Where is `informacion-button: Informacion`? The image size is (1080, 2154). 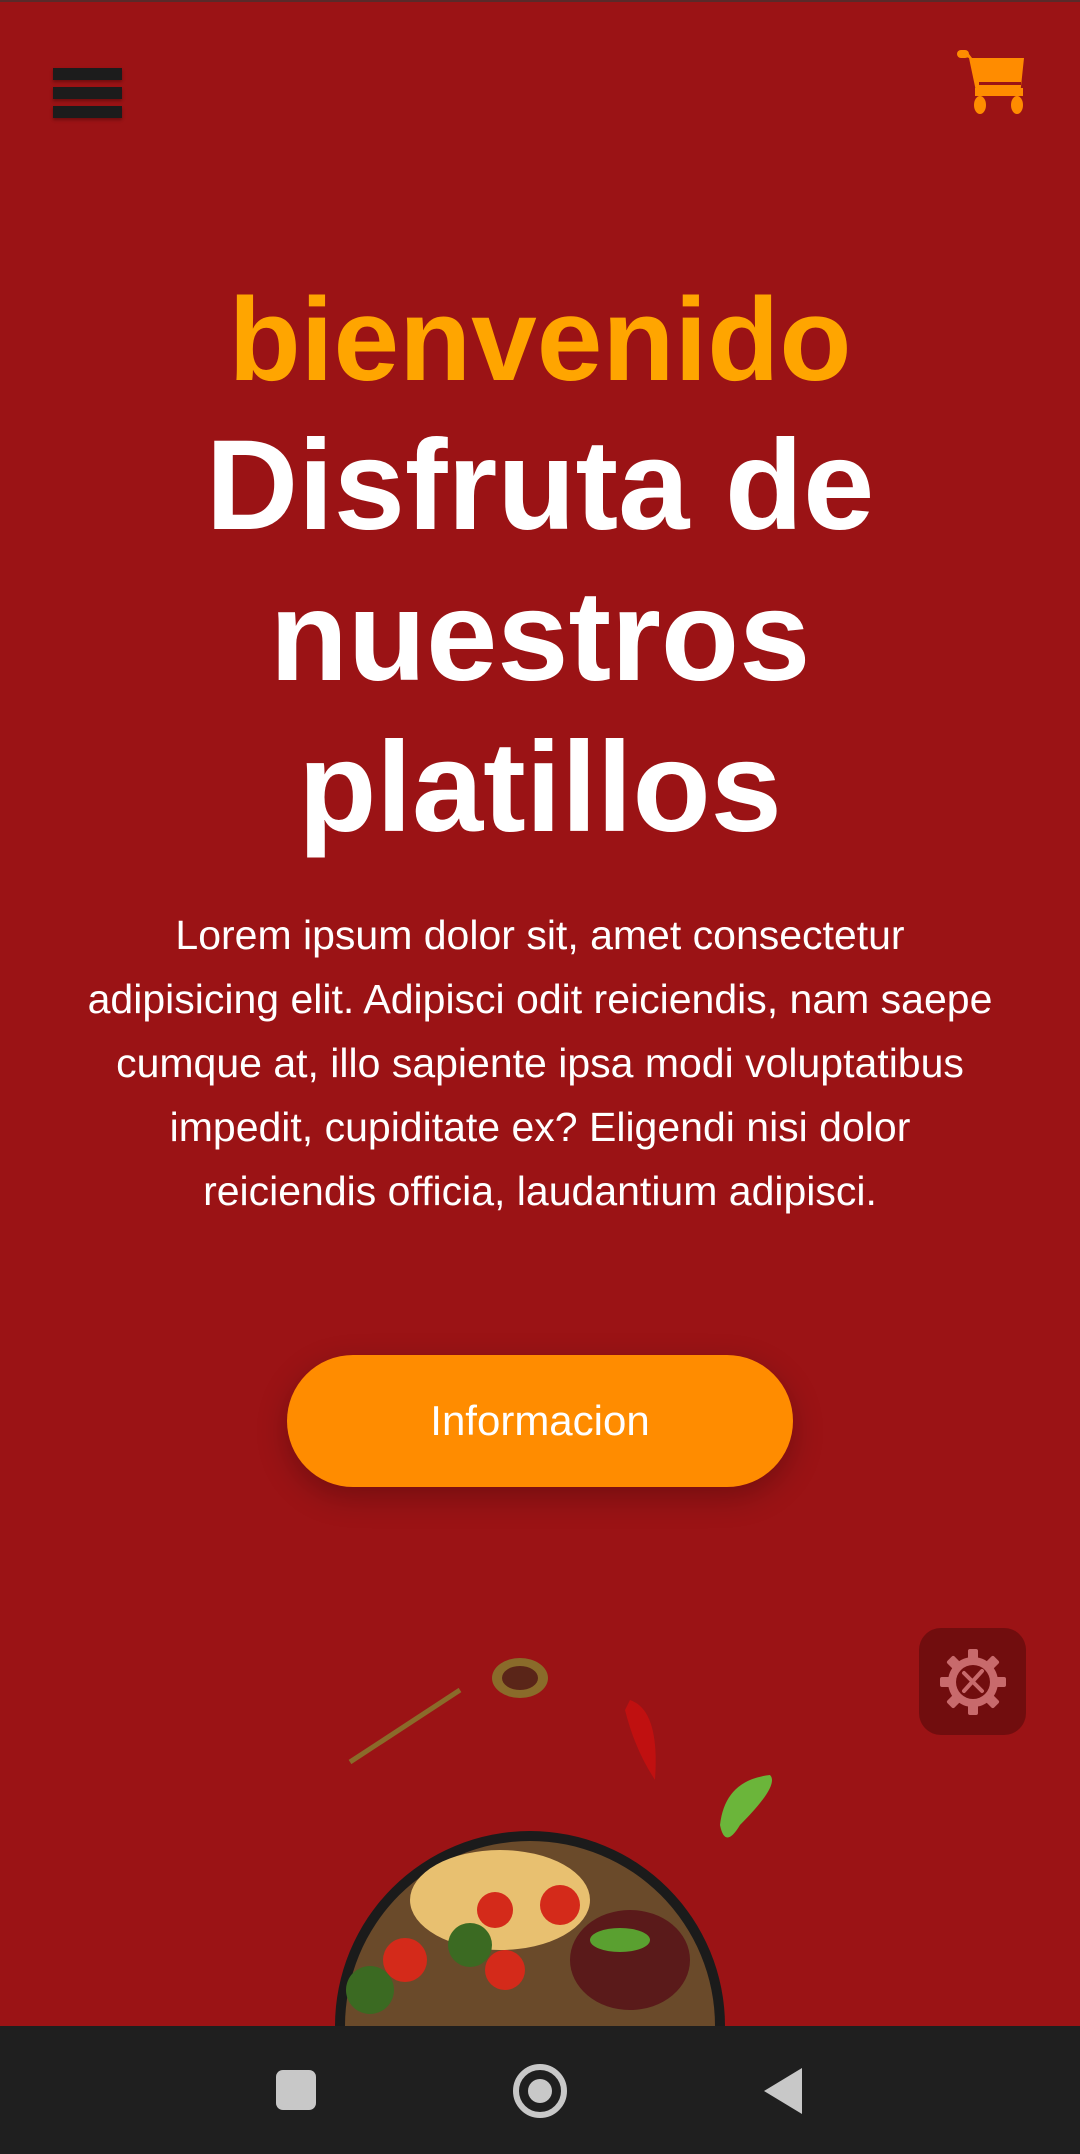 informacion-button: Informacion is located at coordinates (540, 1421).